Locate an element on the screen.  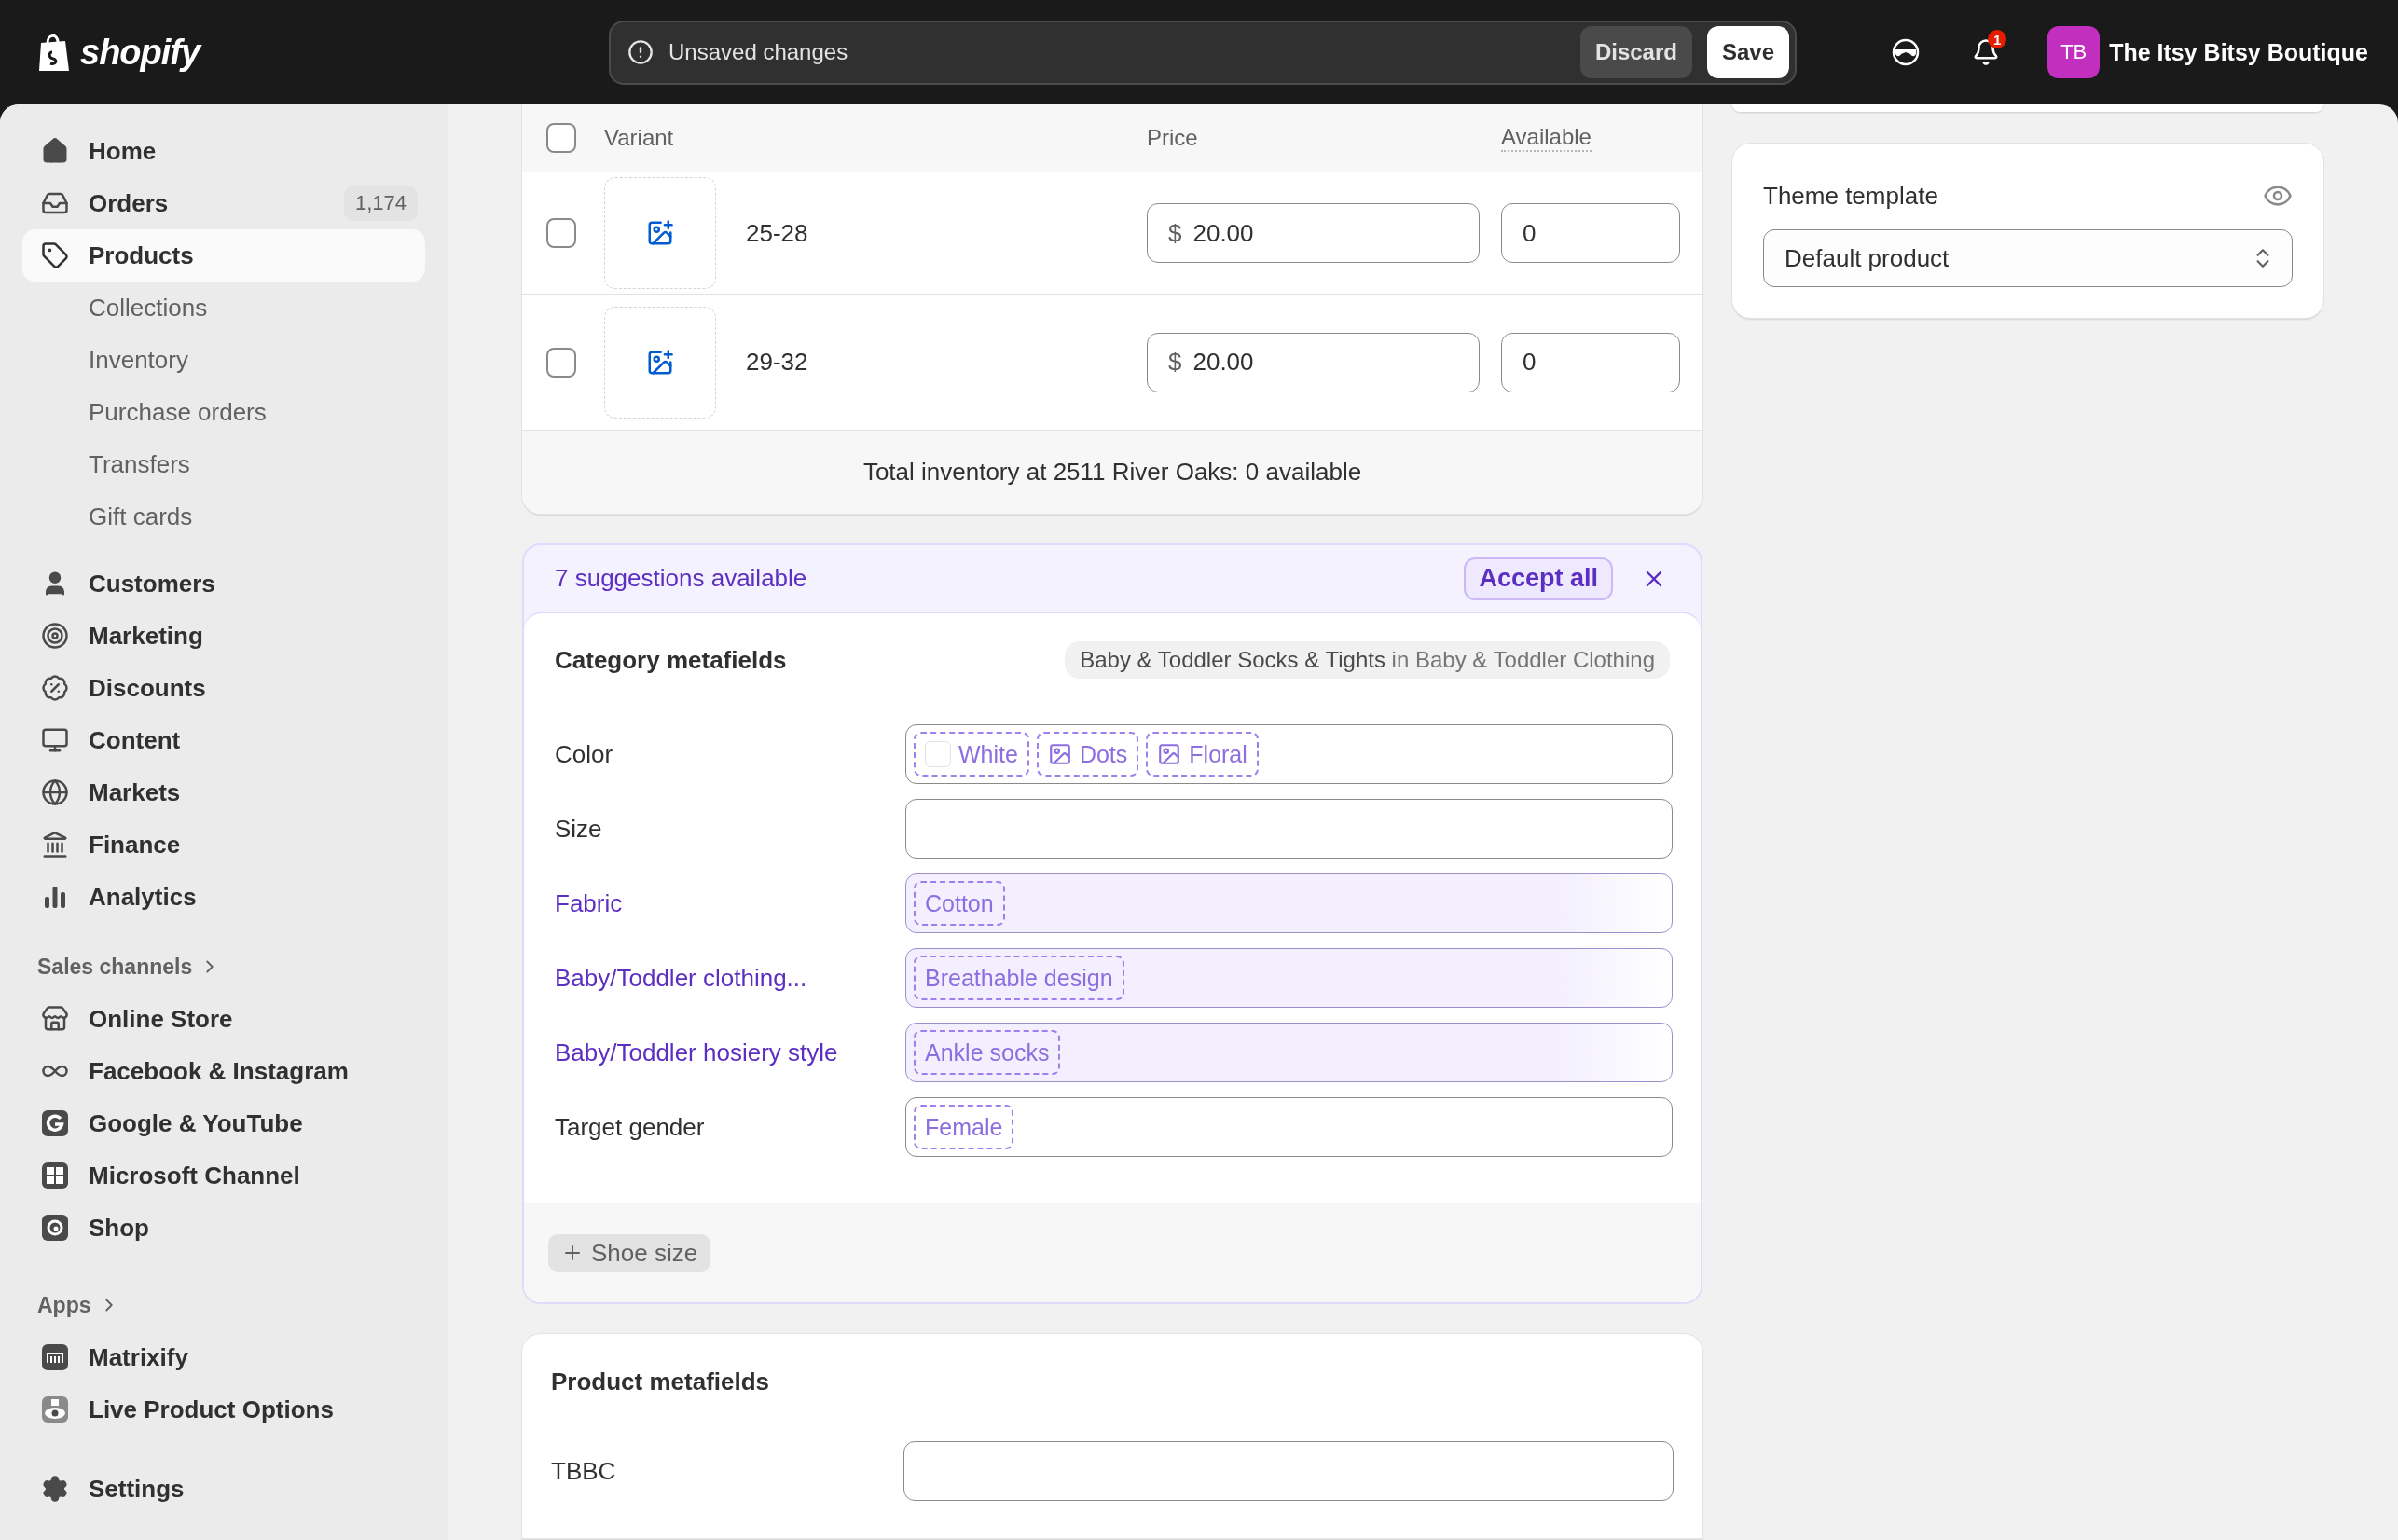
metafield-input: Female is located at coordinates (1289, 1127).